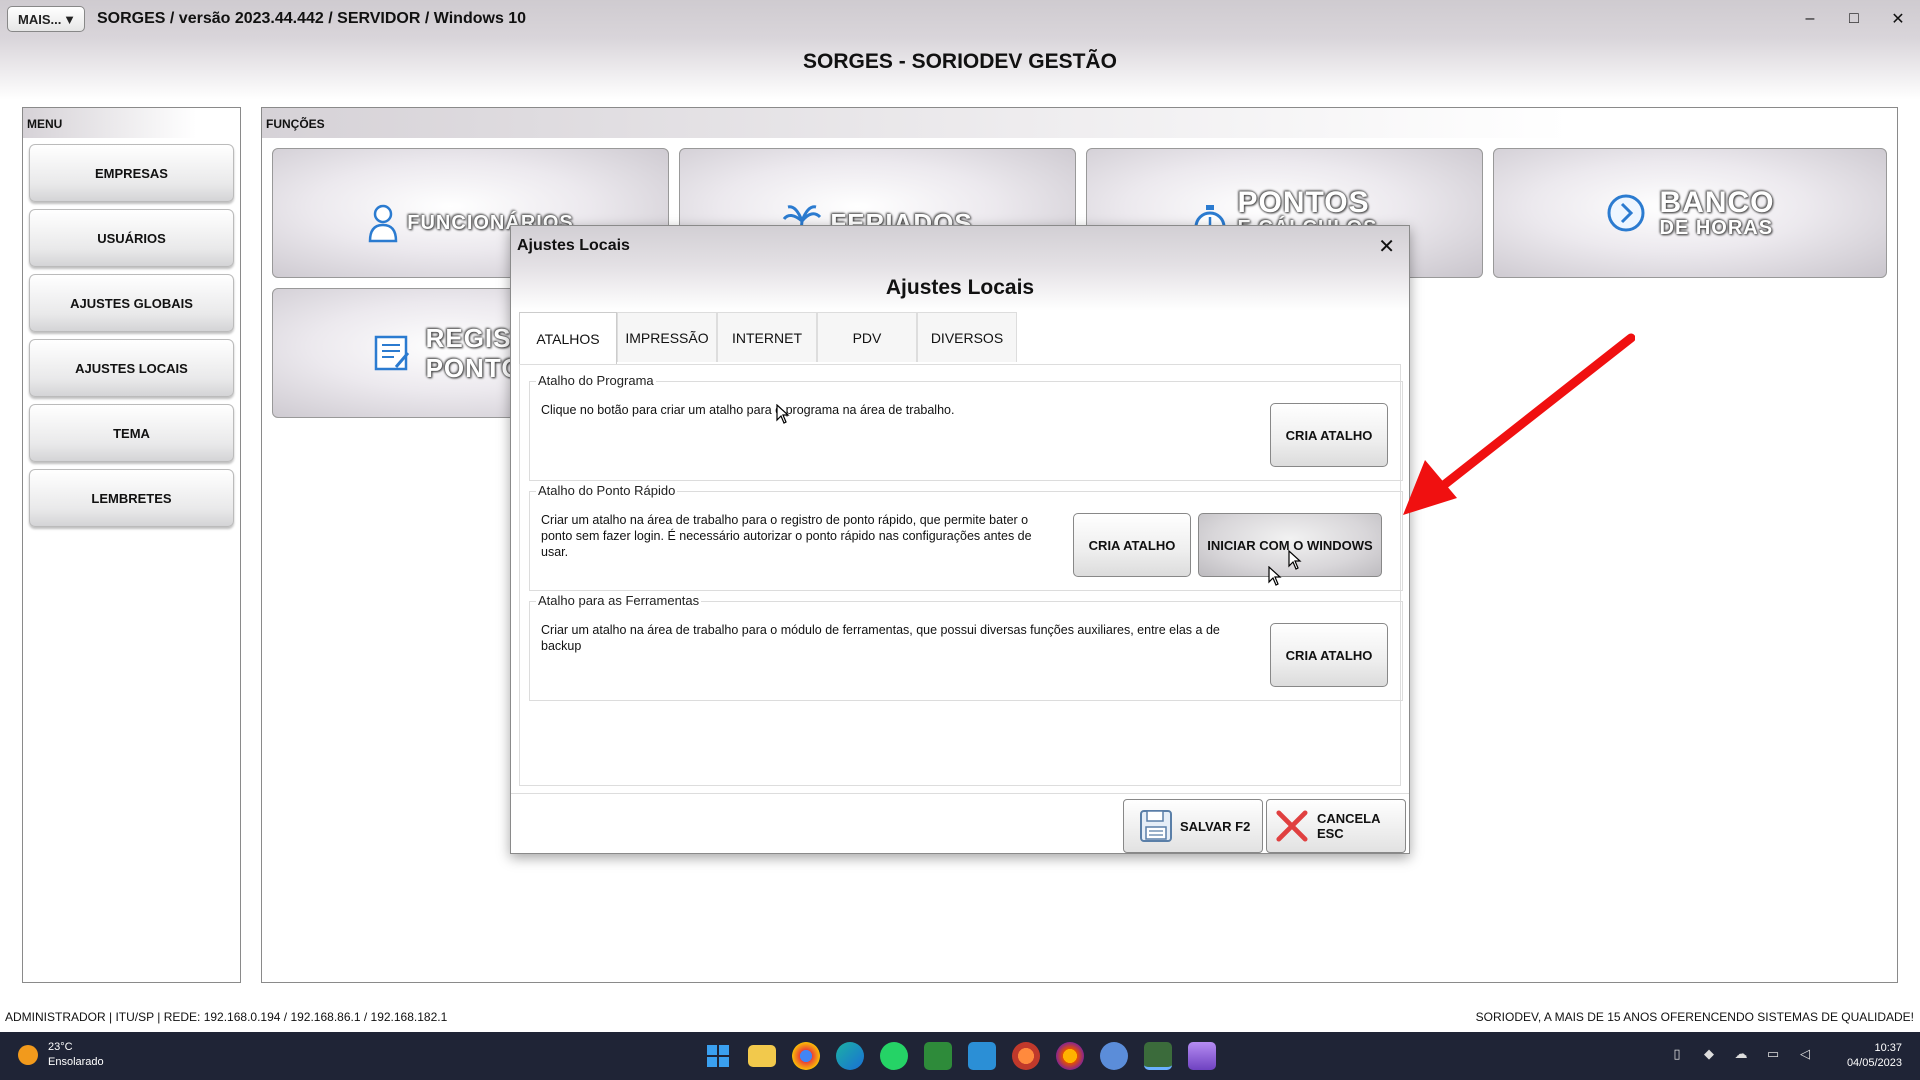 The width and height of the screenshot is (1920, 1080). I want to click on tab-impressao: IMPRESSÃO, so click(667, 337).